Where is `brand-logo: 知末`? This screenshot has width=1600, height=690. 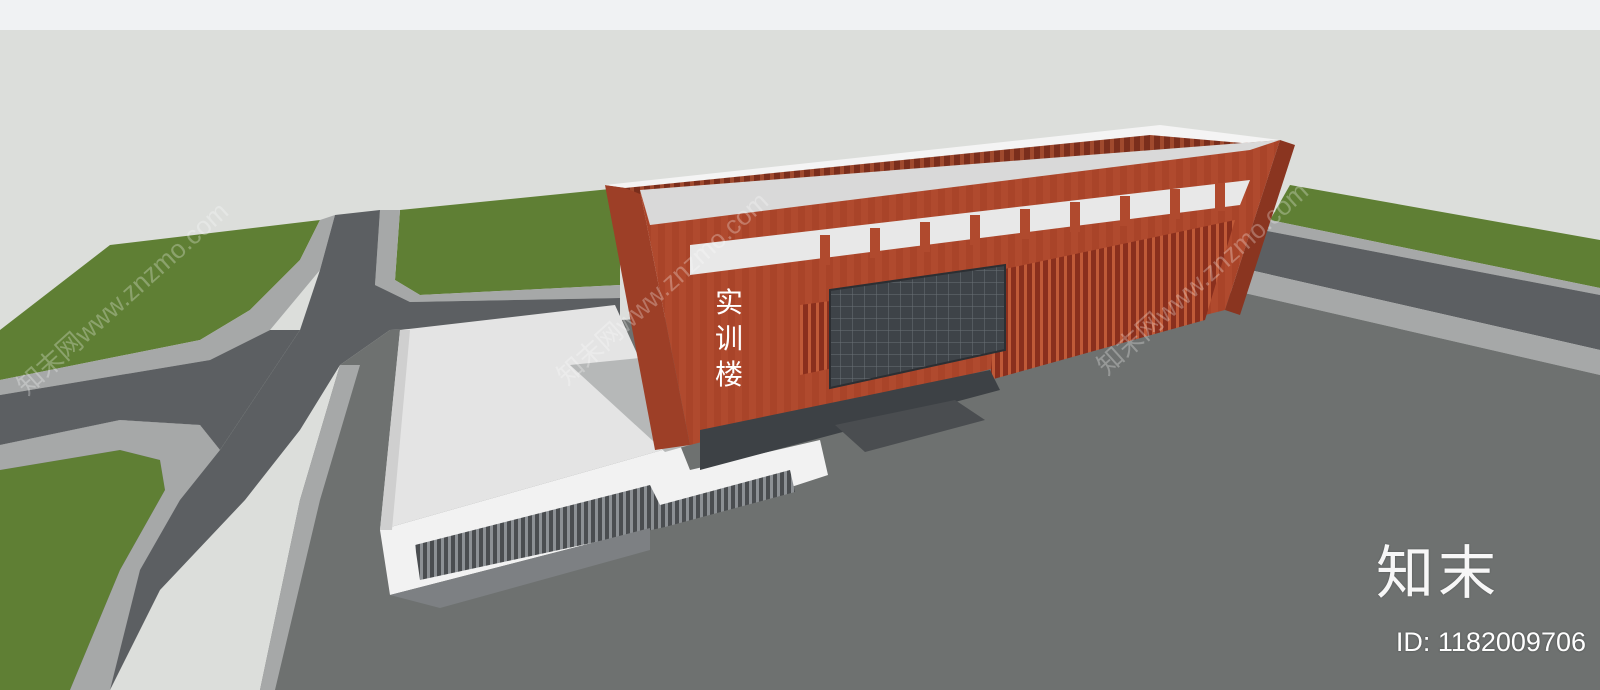
brand-logo: 知末 is located at coordinates (1437, 573).